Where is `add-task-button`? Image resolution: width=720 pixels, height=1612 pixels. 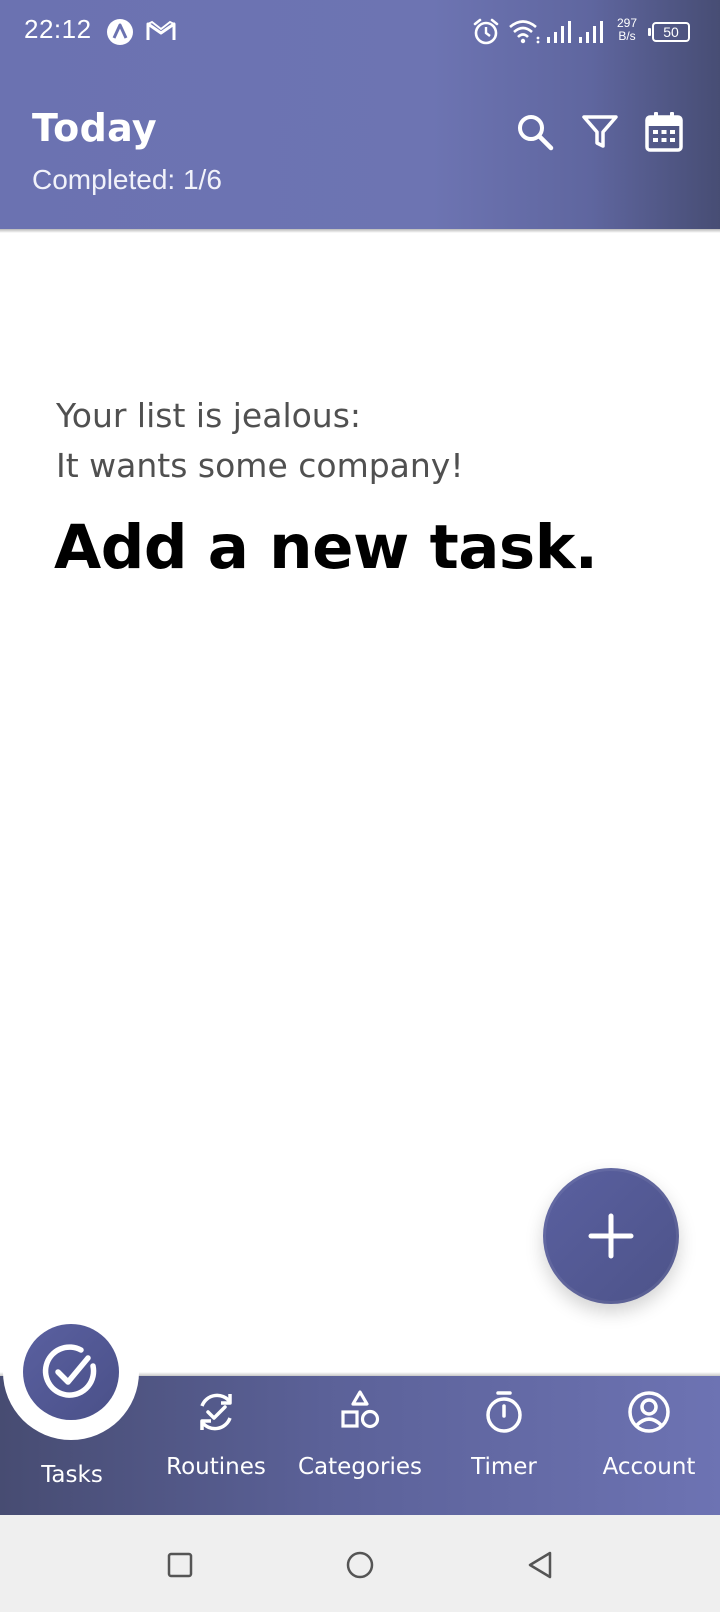 add-task-button is located at coordinates (611, 1236).